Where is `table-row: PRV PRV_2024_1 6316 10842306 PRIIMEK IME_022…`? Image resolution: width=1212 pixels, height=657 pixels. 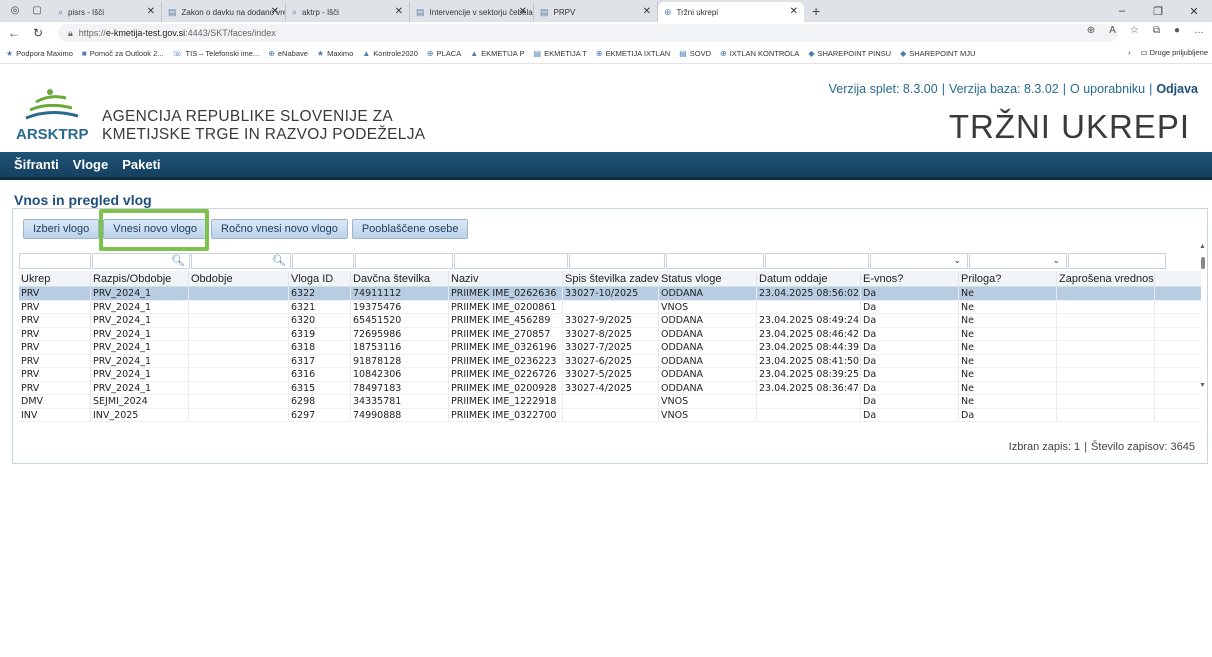
table-row: PRV PRV_2024_1 6316 10842306 PRIIMEK IME_022… is located at coordinates (610, 375).